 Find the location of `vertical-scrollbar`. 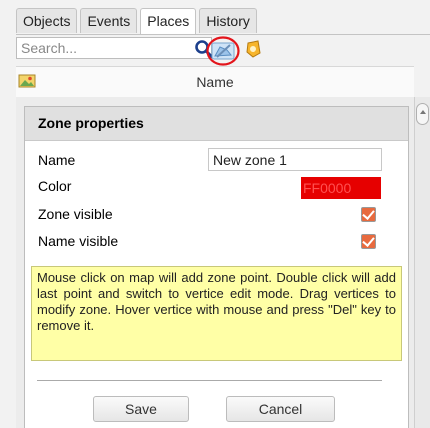

vertical-scrollbar is located at coordinates (422, 262).